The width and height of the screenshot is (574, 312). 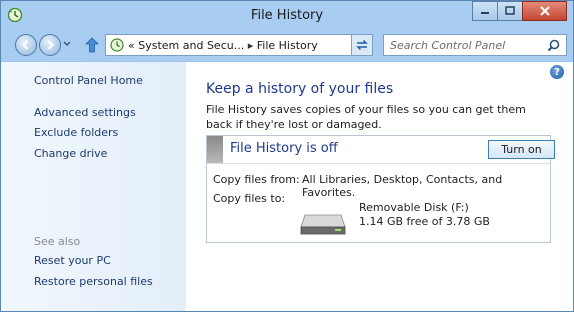 What do you see at coordinates (131, 45) in the screenshot?
I see `breadcrumb-overflow: «` at bounding box center [131, 45].